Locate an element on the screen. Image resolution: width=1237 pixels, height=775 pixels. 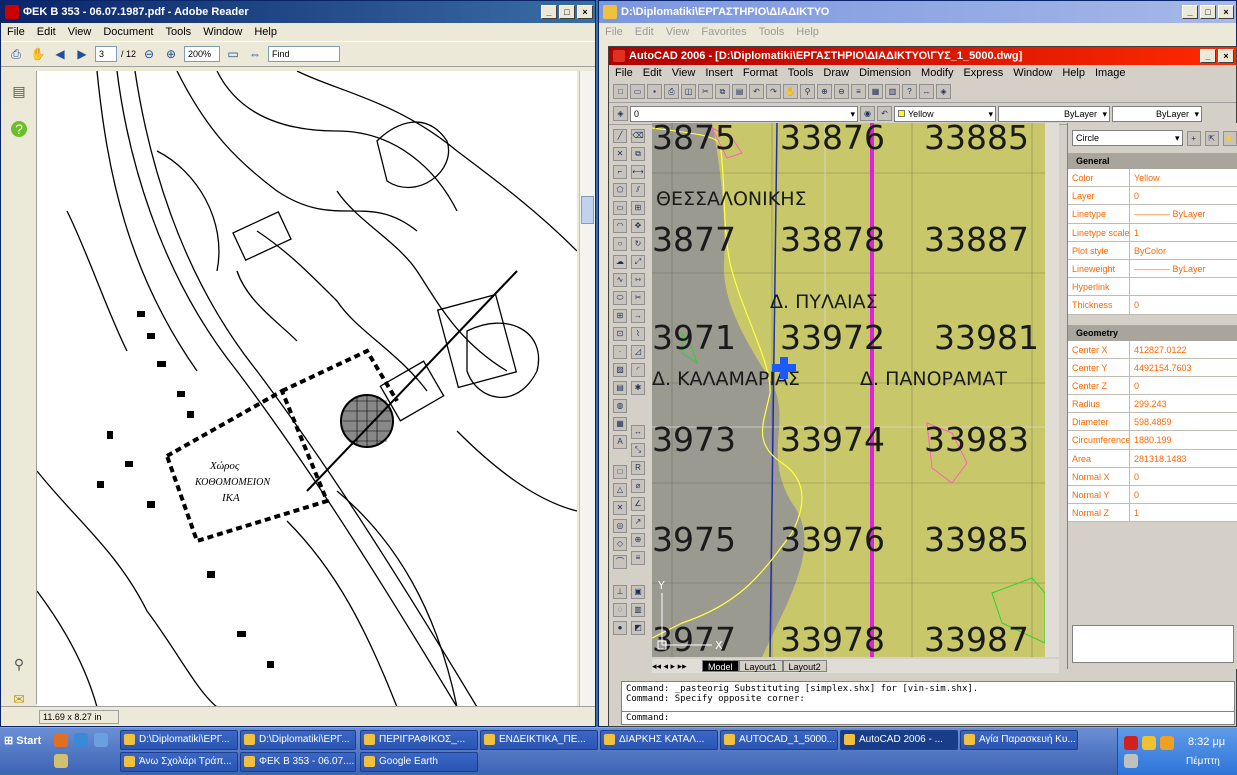
snap-endpoint-icon: □ is located at coordinates (620, 472).